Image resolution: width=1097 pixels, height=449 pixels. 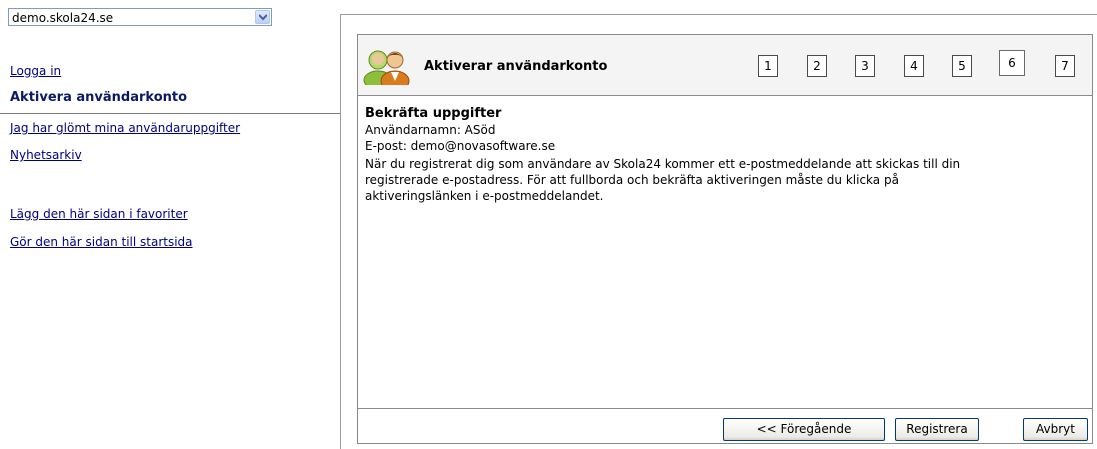 What do you see at coordinates (937, 429) in the screenshot?
I see `register-button: Registrera` at bounding box center [937, 429].